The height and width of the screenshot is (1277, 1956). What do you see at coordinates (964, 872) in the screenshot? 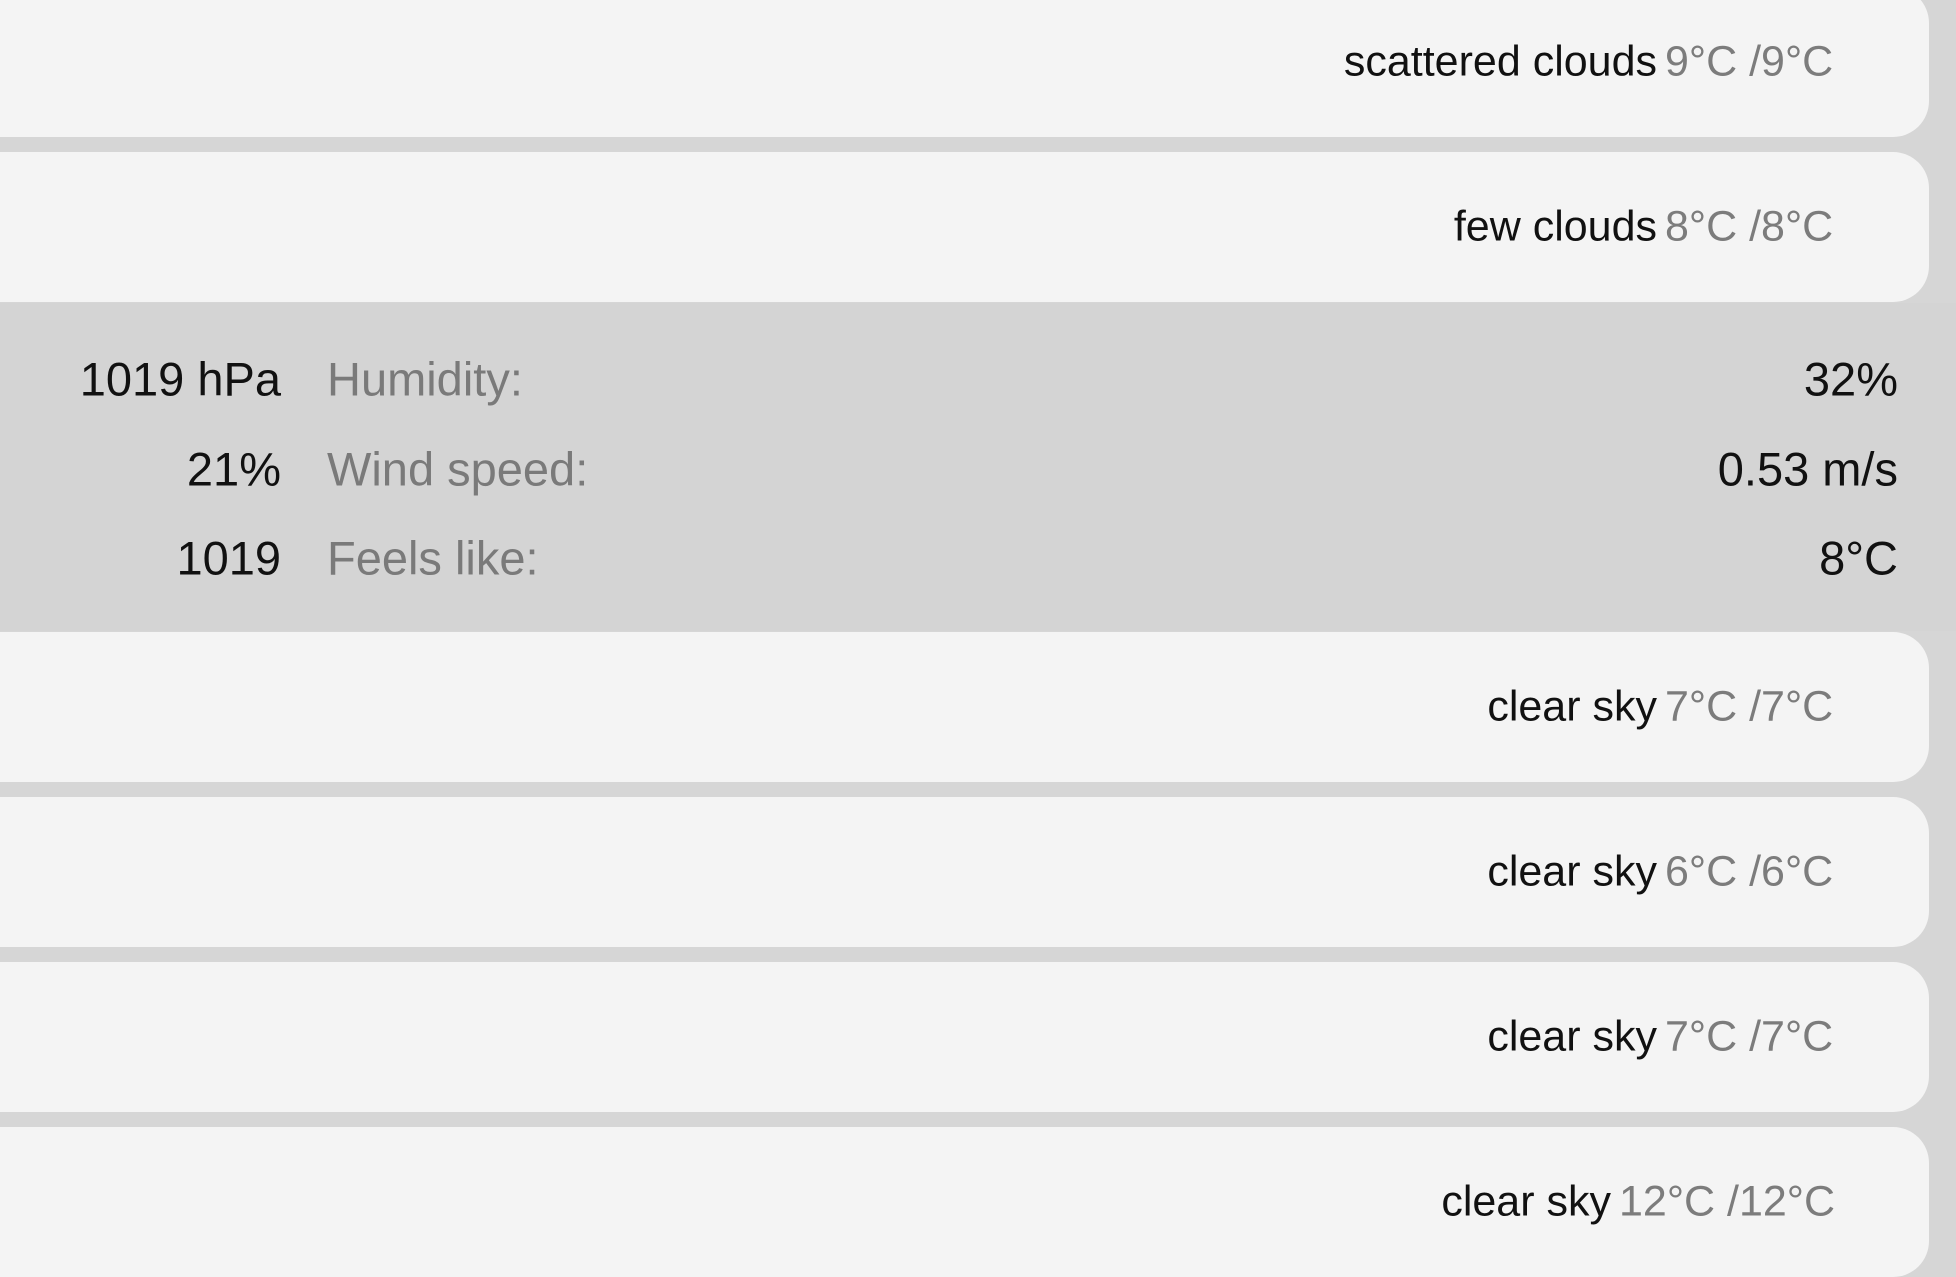
I see `forecast-row: clear sky 6°C /6°C` at bounding box center [964, 872].